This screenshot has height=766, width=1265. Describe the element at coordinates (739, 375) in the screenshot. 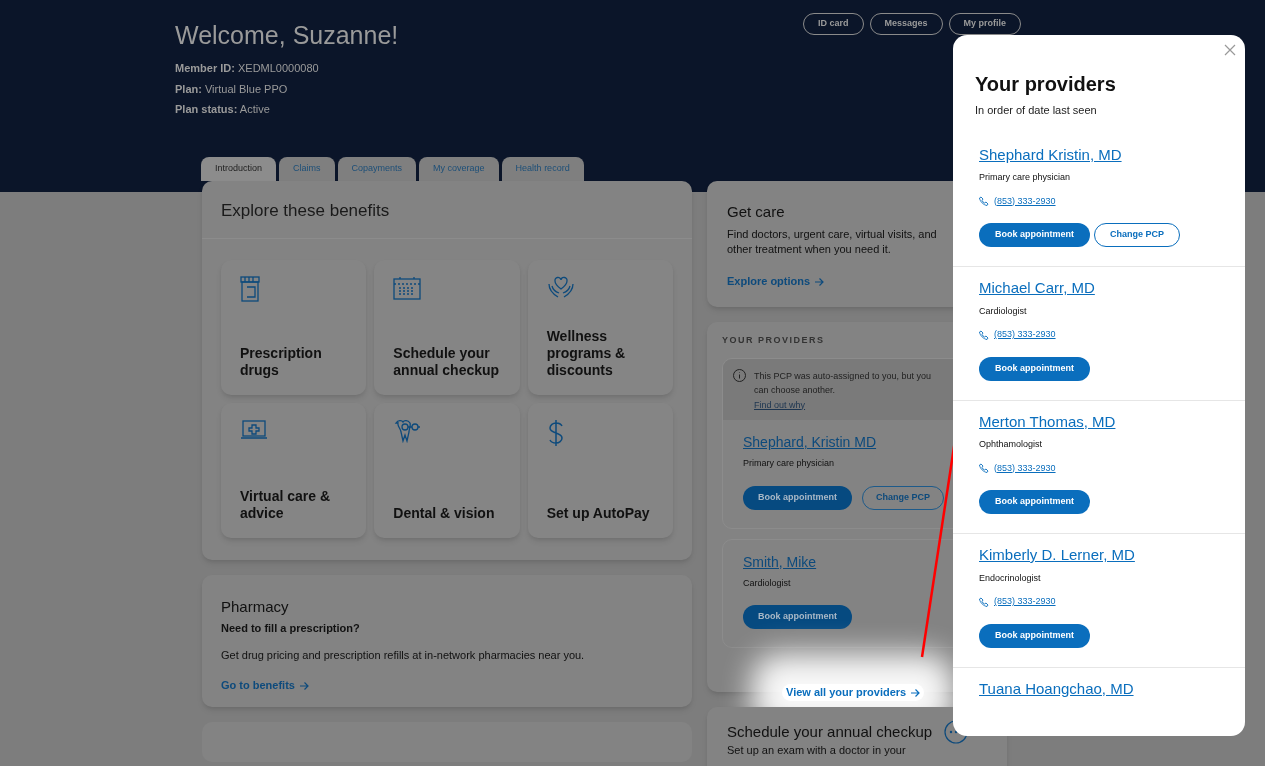

I see `info-icon` at that location.